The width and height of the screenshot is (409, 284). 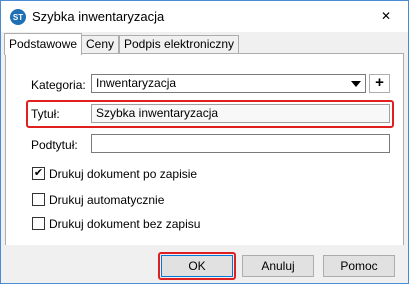 I want to click on ok-button: OK, so click(x=197, y=266).